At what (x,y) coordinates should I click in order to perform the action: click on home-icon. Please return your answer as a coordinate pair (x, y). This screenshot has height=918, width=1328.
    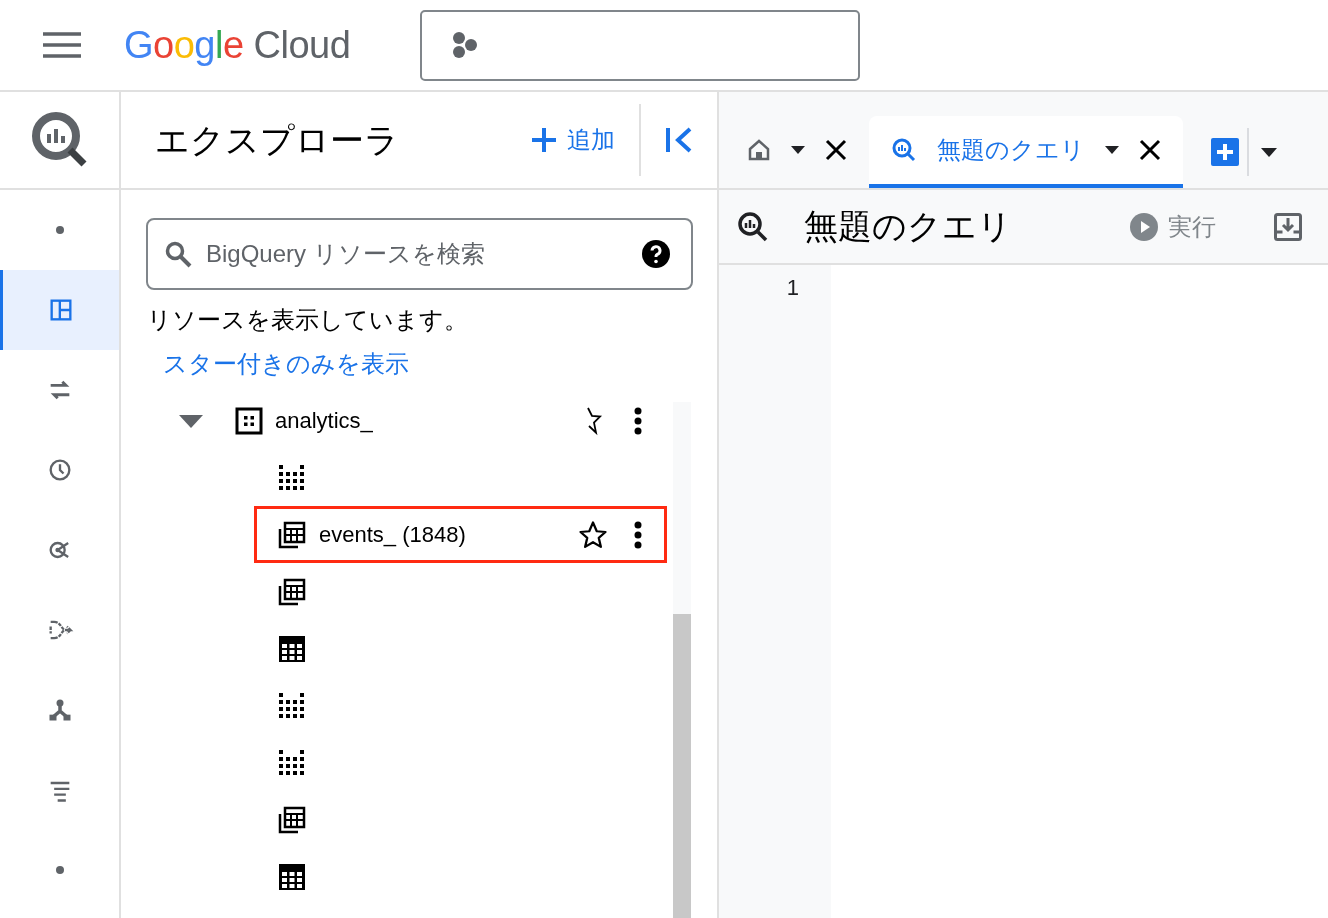
    Looking at the image, I should click on (759, 150).